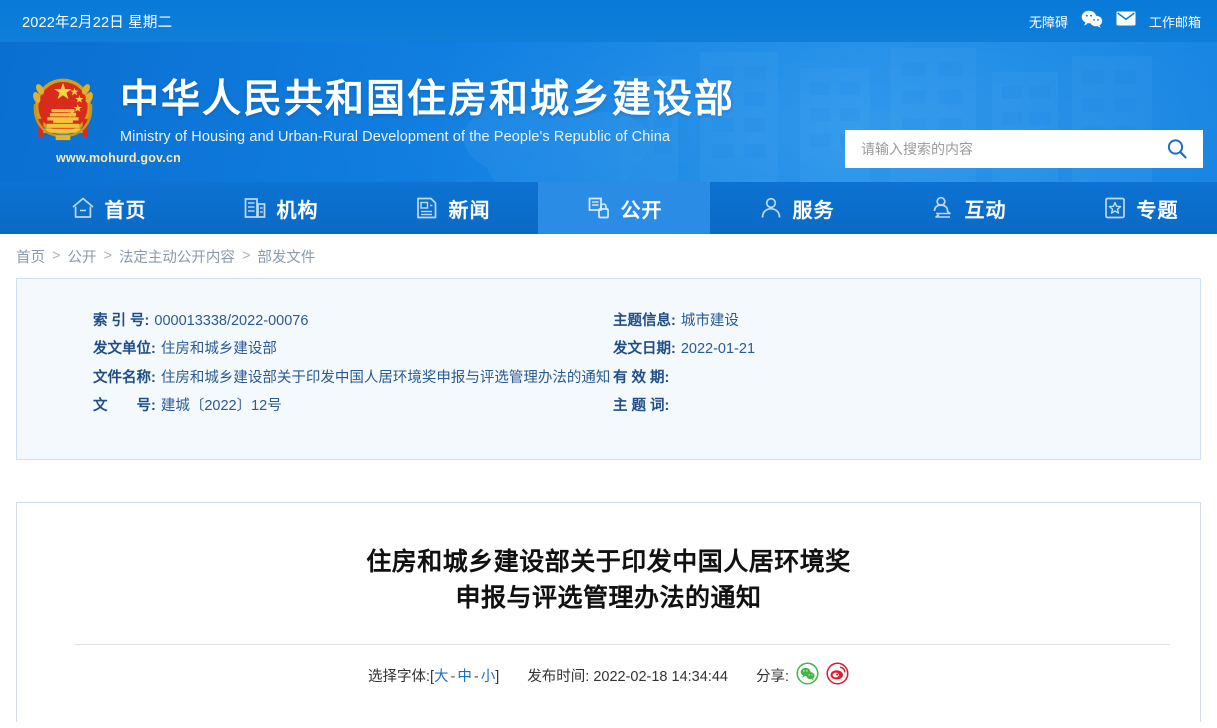 This screenshot has height=728, width=1217. Describe the element at coordinates (906, 406) in the screenshot. I see `meta-row-keywords: 主 题 词:` at that location.